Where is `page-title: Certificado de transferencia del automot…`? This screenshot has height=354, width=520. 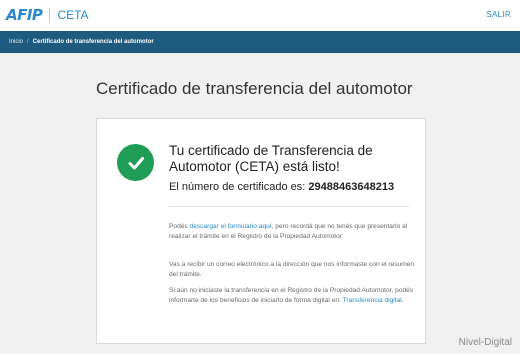 page-title: Certificado de transferencia del automot… is located at coordinates (254, 88).